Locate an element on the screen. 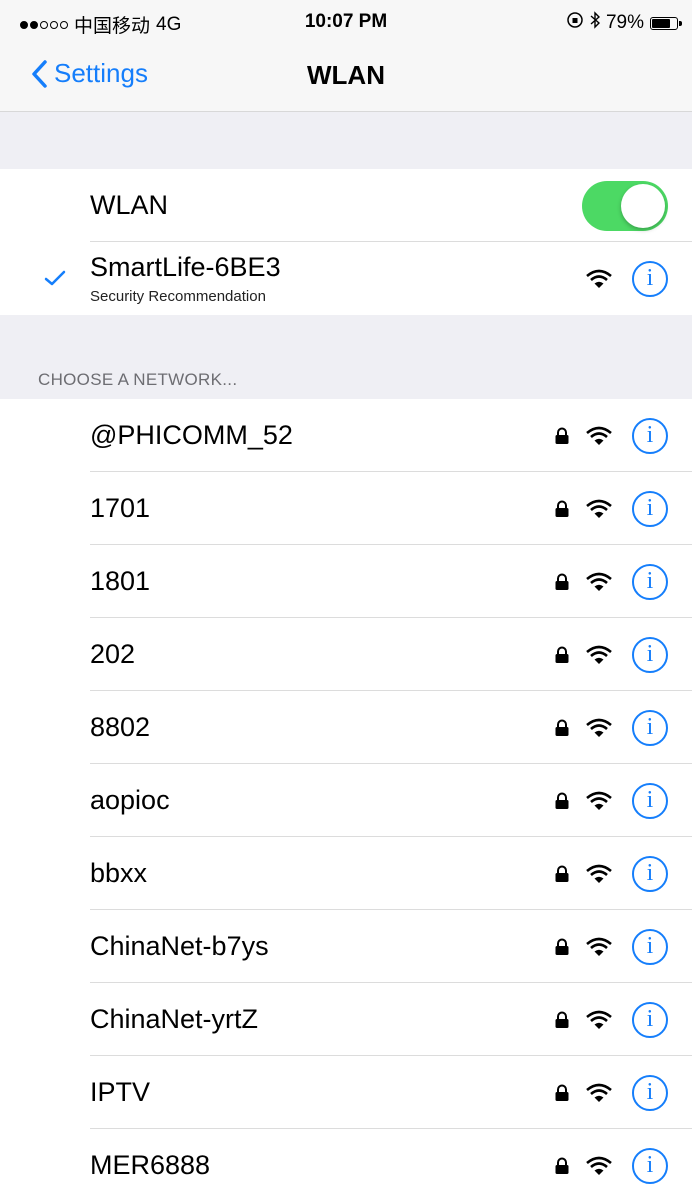 The width and height of the screenshot is (692, 1202). network-row: IPTV i is located at coordinates (346, 1092).